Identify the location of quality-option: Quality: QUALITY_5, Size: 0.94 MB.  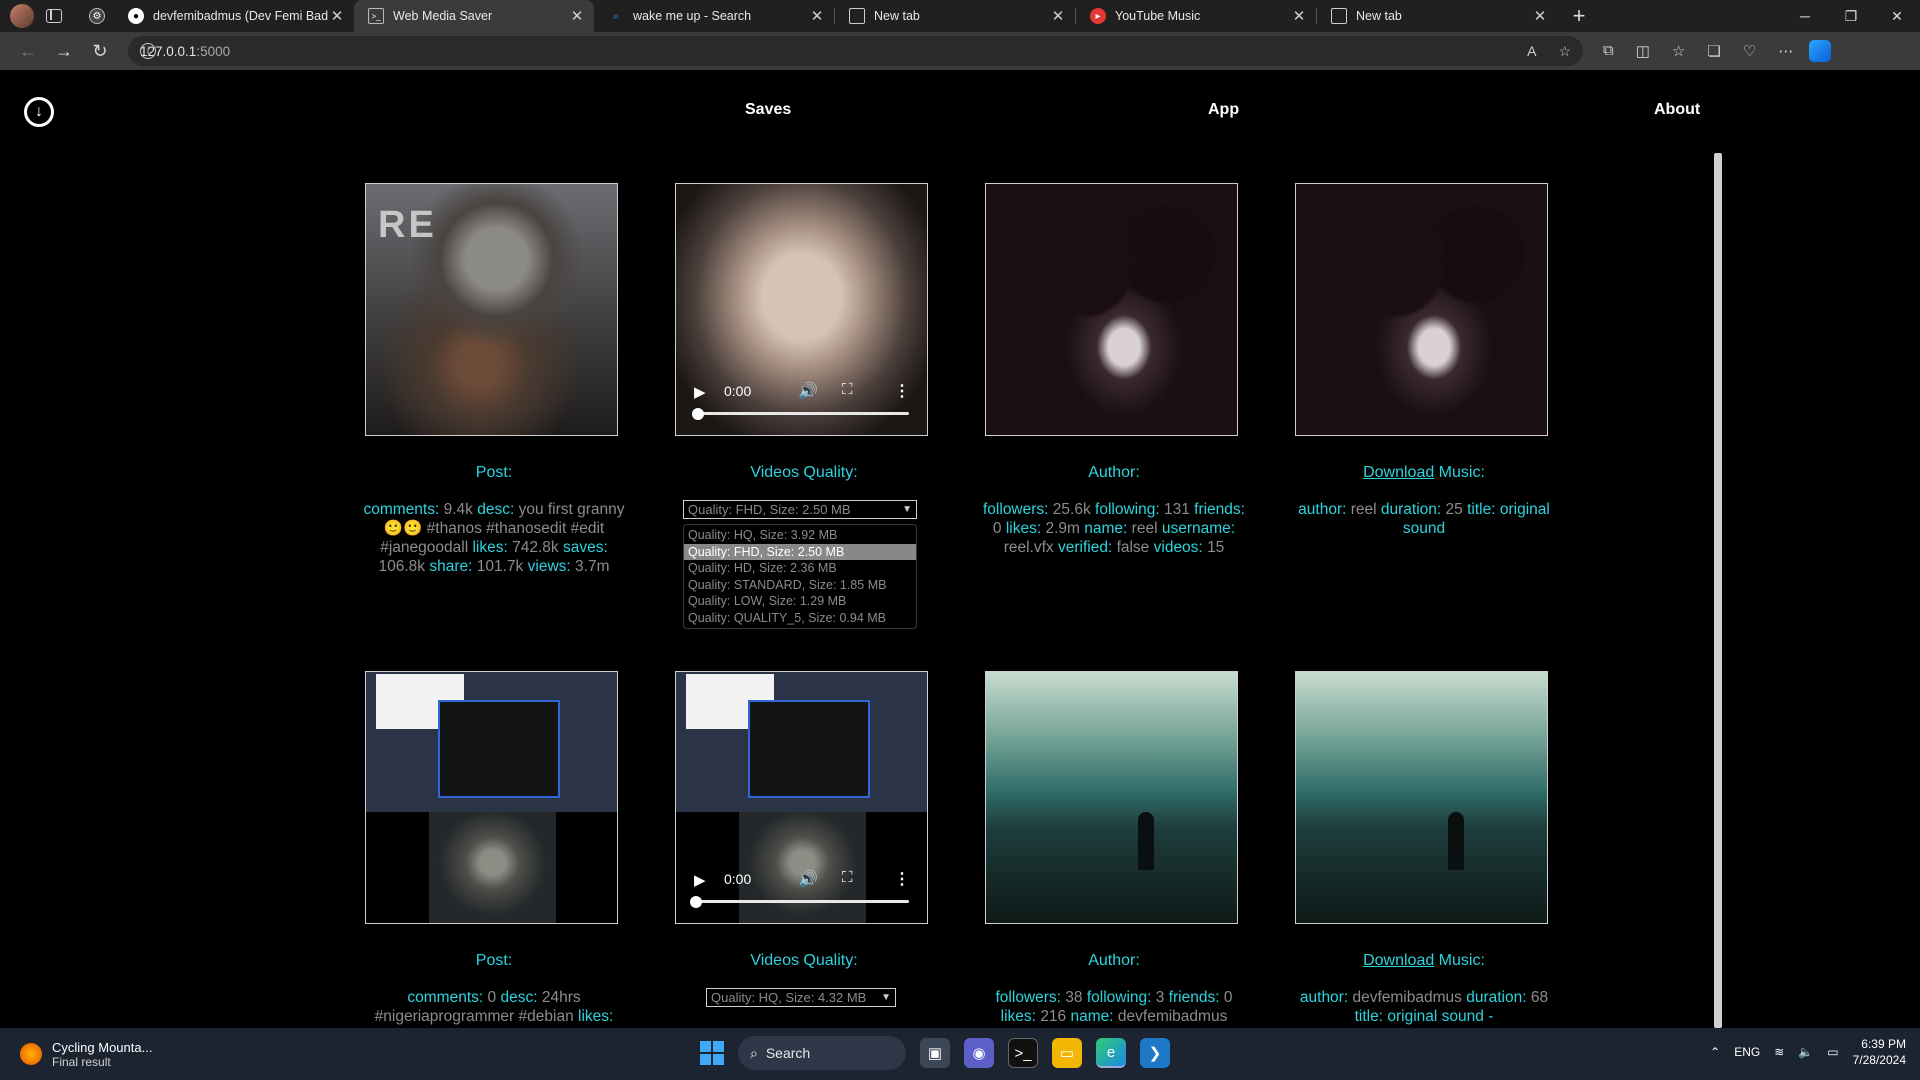
(800, 618).